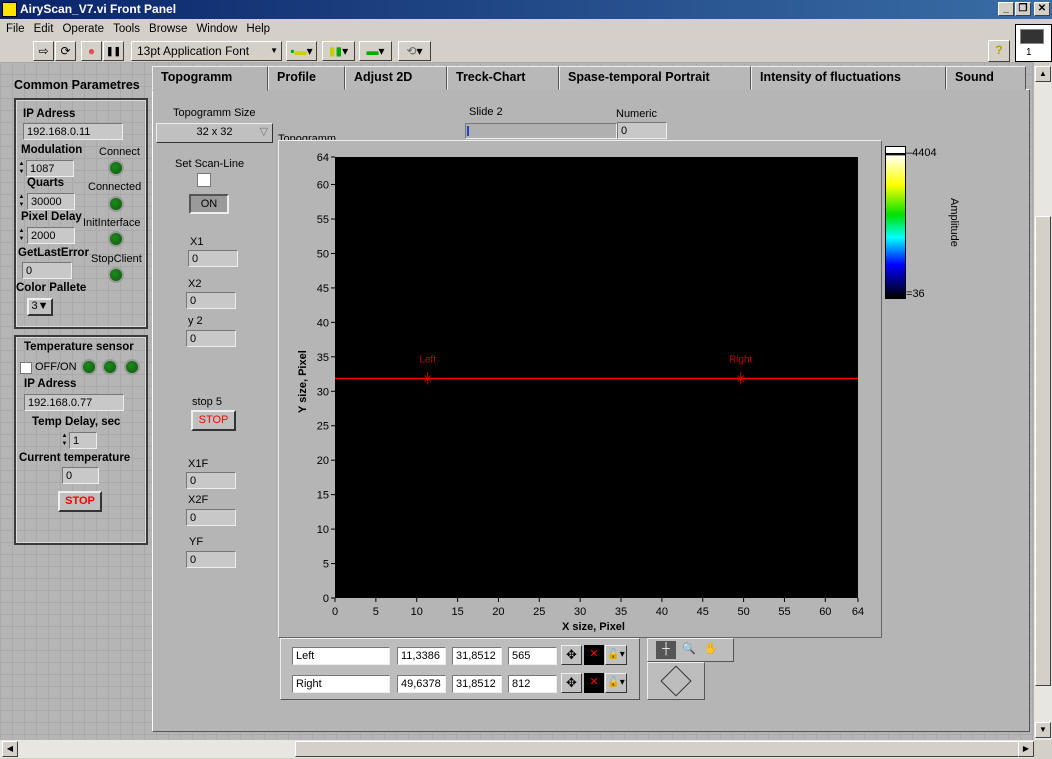 The width and height of the screenshot is (1052, 759). I want to click on y-tick-label: 60, so click(323, 186).